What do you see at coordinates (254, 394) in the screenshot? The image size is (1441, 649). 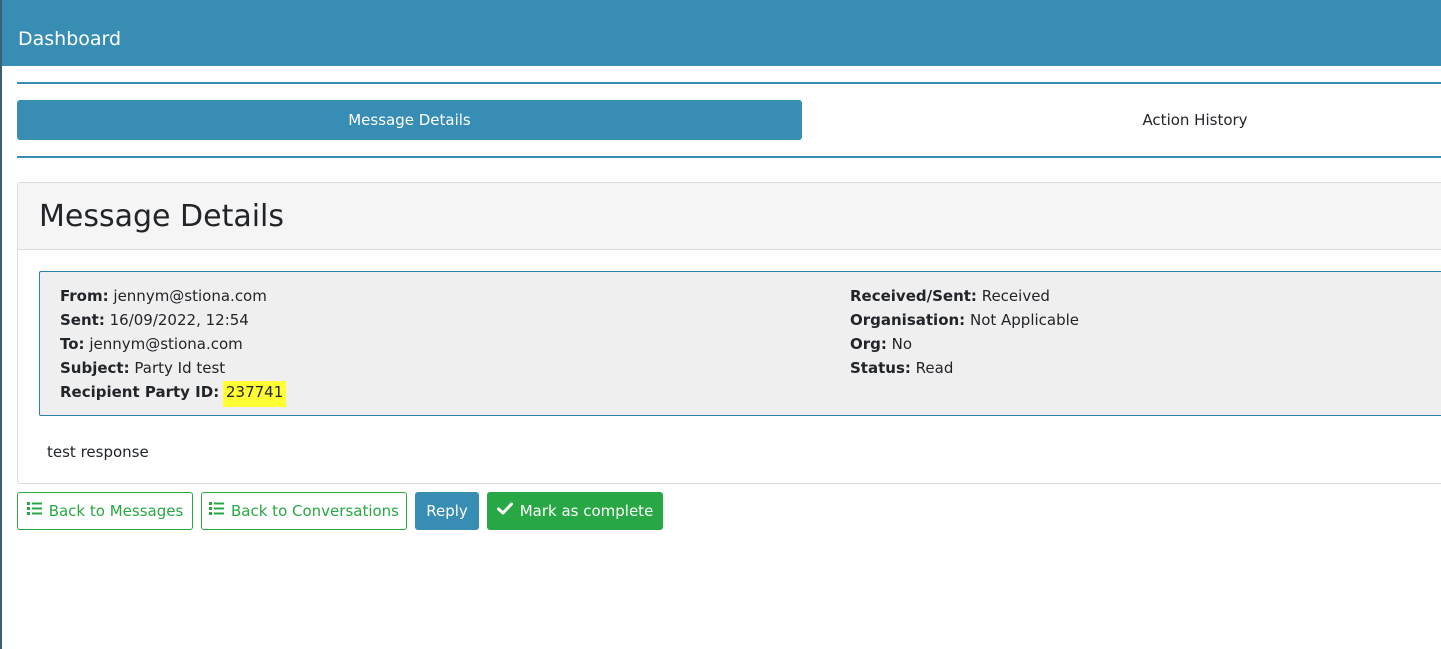 I see `recipient-party-id-value: 237741` at bounding box center [254, 394].